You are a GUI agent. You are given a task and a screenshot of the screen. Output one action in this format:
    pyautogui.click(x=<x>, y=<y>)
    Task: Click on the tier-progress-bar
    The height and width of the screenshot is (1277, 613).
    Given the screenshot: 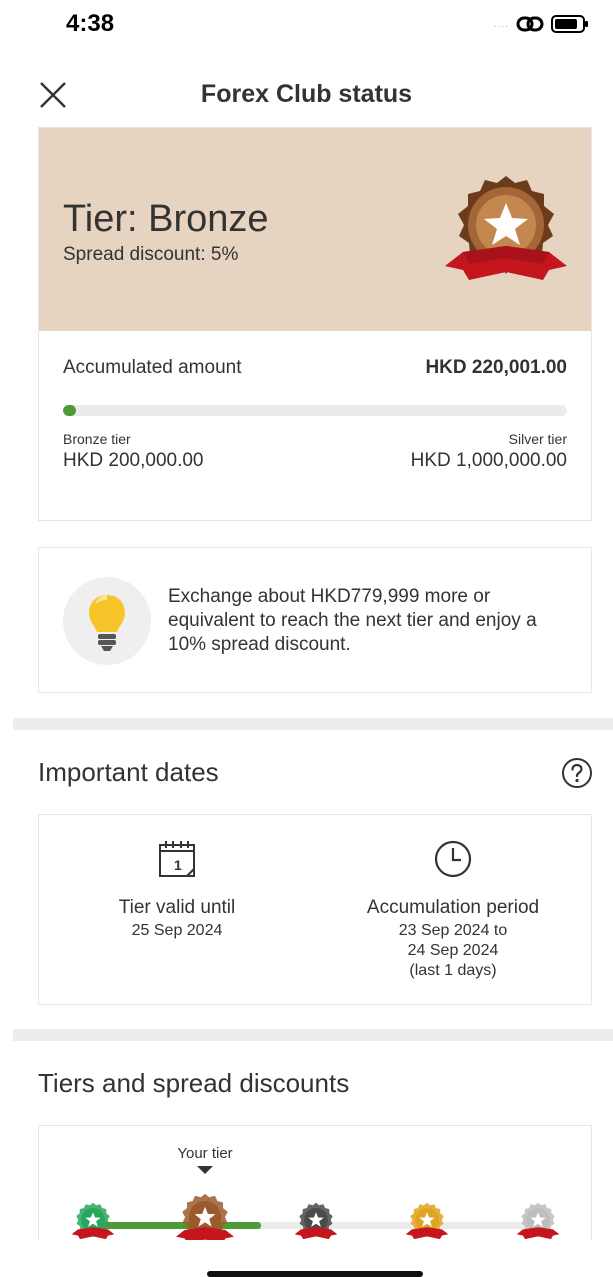 What is the action you would take?
    pyautogui.click(x=315, y=410)
    